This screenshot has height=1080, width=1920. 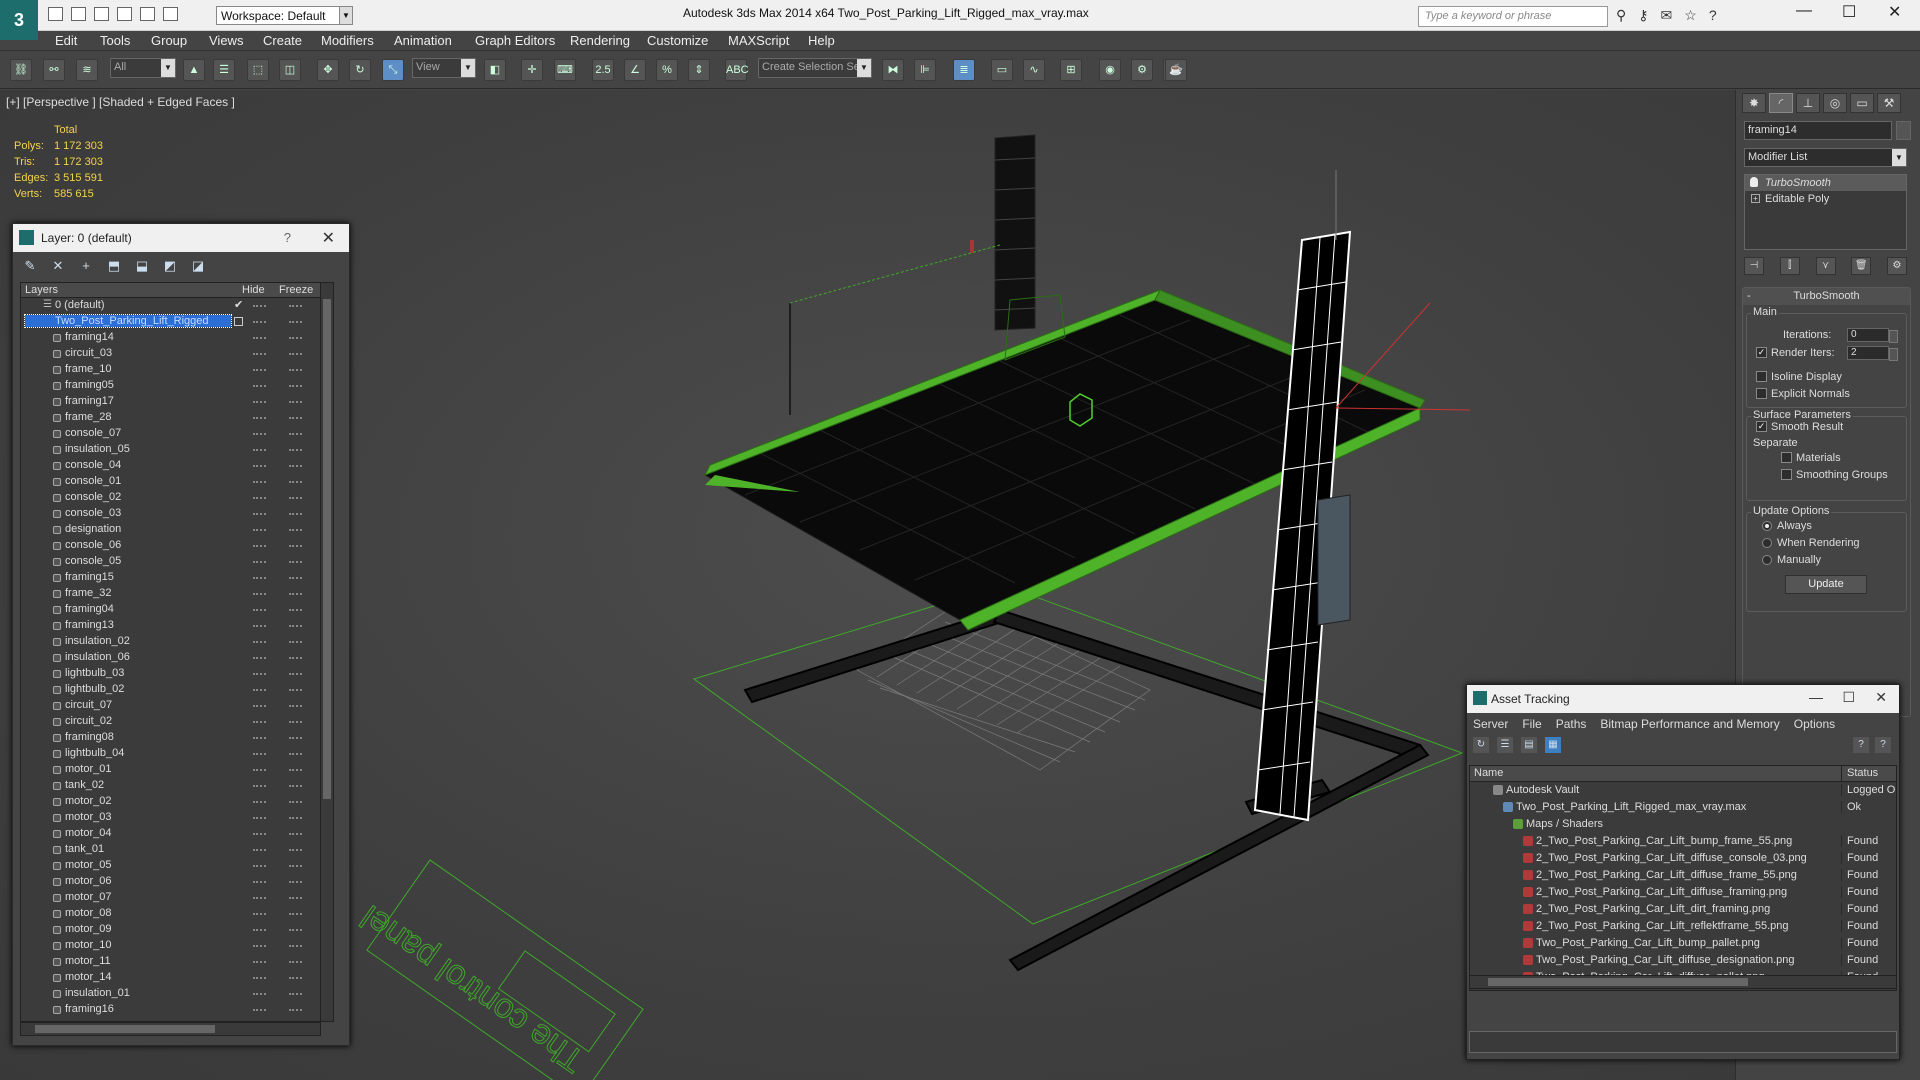 What do you see at coordinates (1761, 352) in the screenshot?
I see `render-iters-checkbox: ✓` at bounding box center [1761, 352].